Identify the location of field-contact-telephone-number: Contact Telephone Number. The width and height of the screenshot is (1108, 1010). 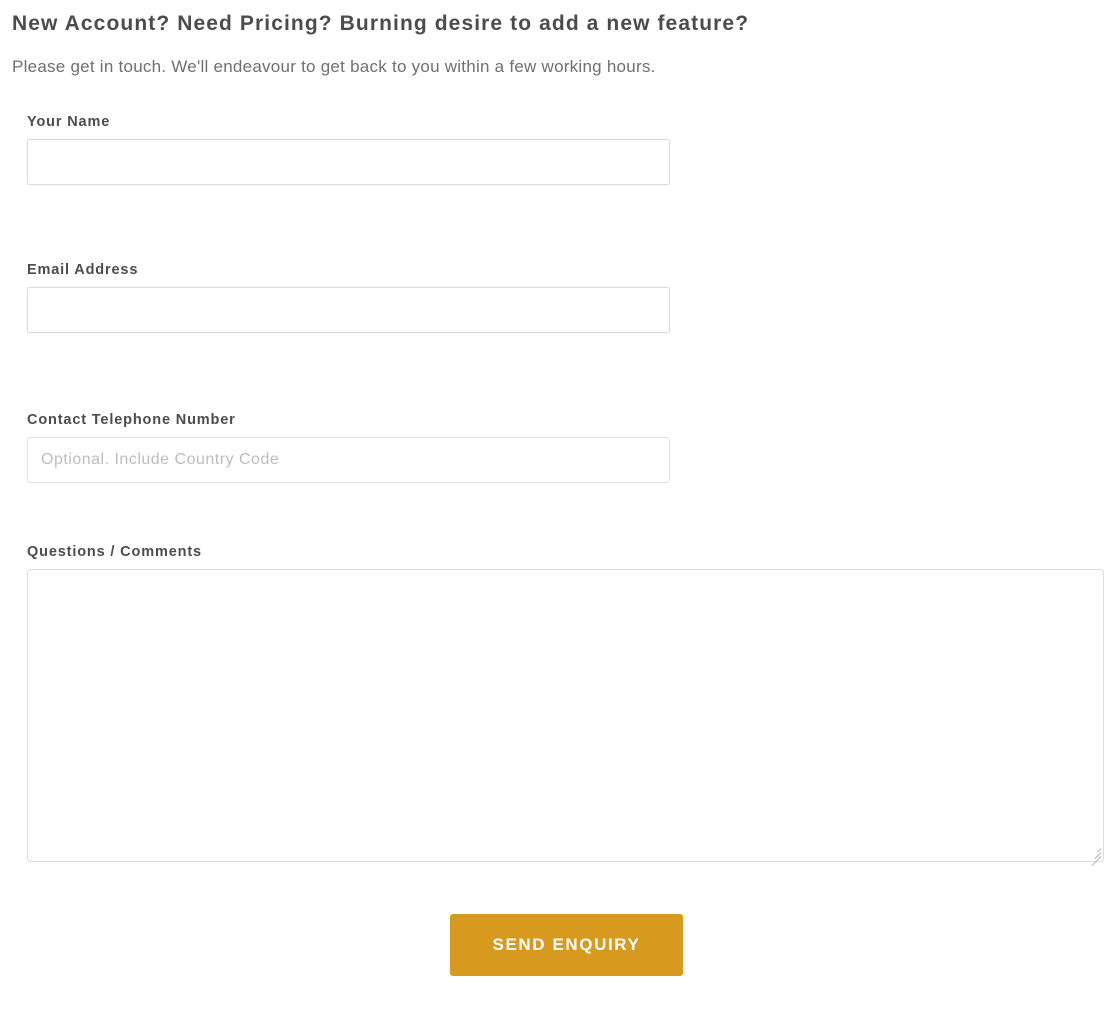
(554, 448).